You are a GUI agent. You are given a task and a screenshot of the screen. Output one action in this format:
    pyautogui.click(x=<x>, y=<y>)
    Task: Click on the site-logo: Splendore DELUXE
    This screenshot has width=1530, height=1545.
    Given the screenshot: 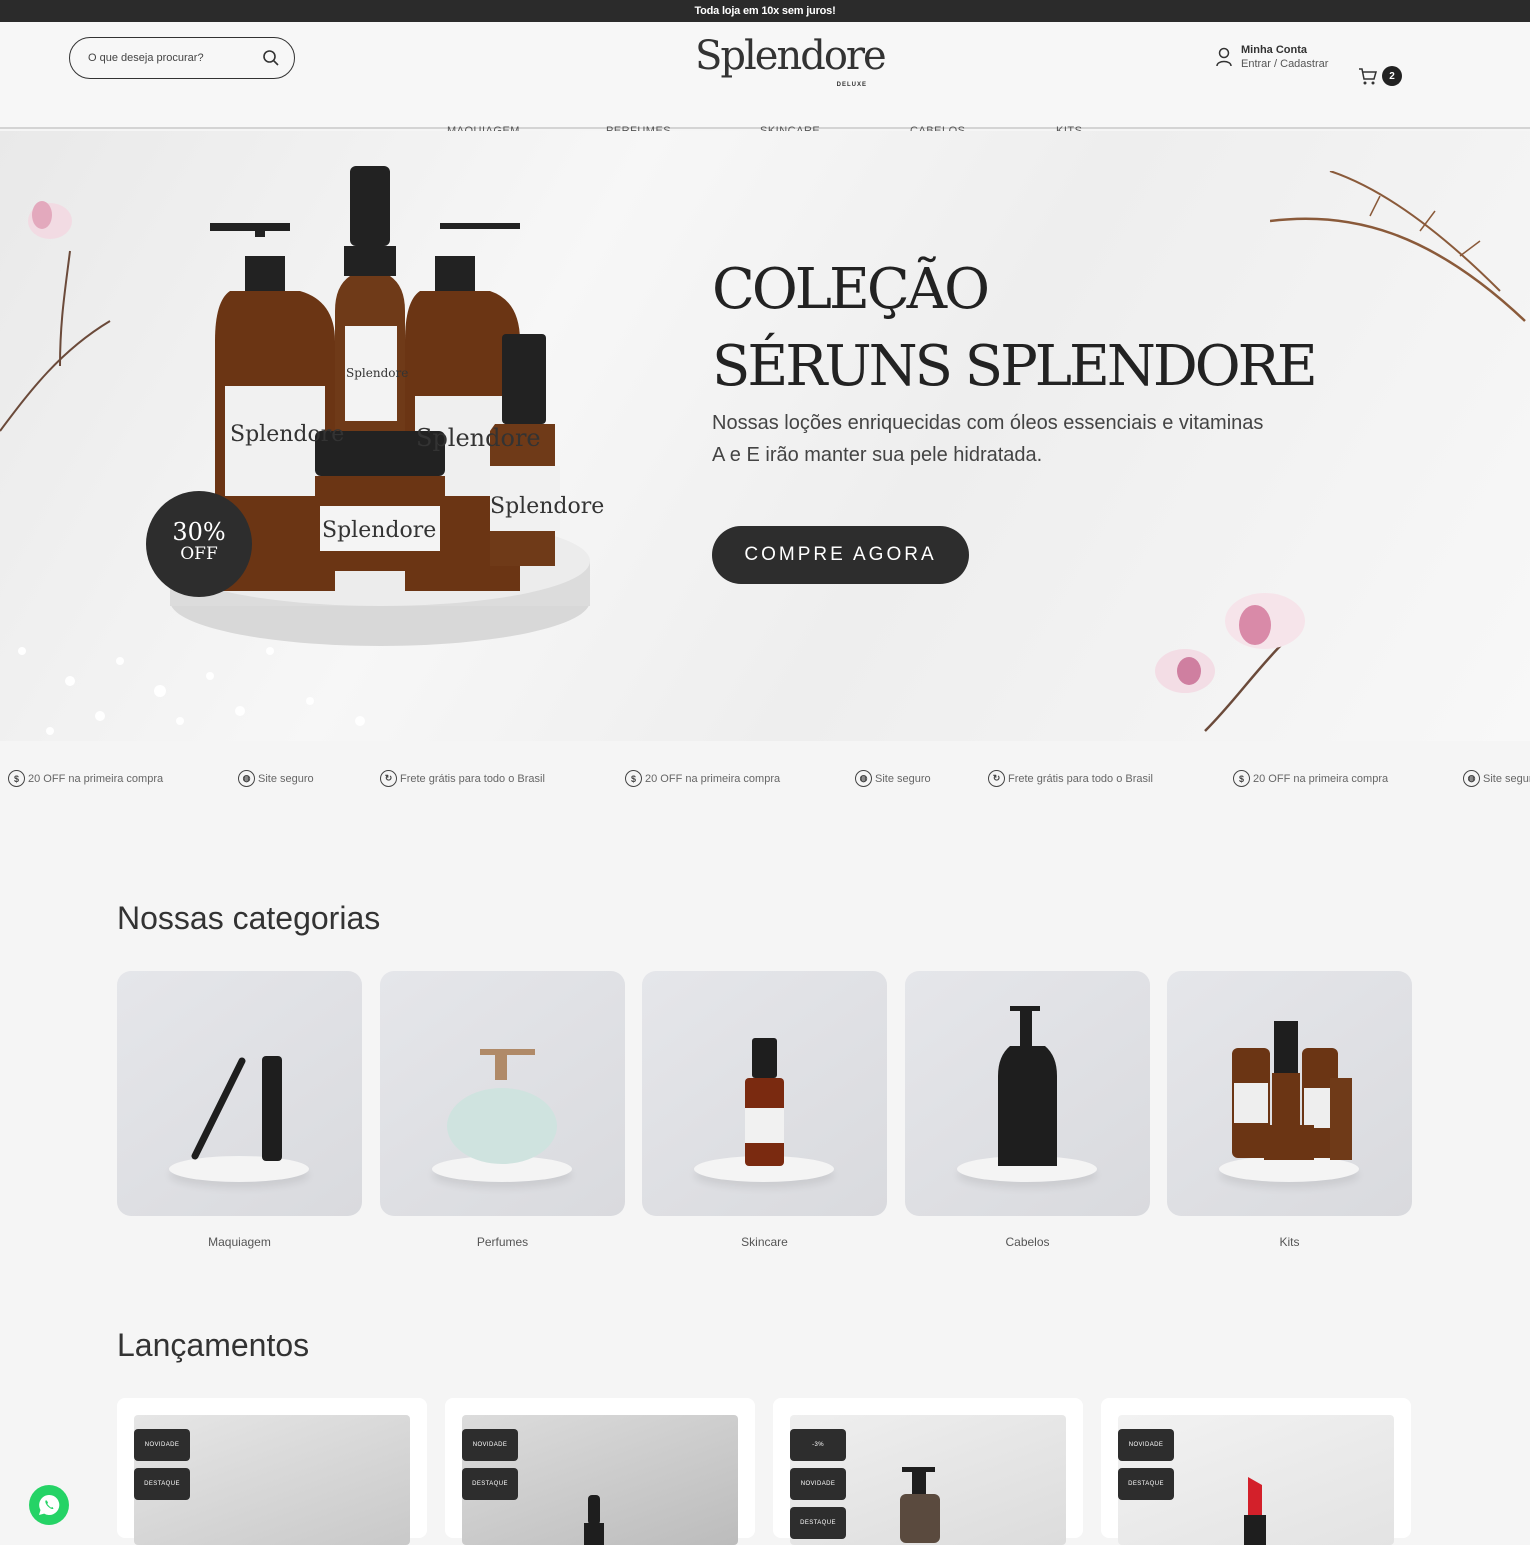 What is the action you would take?
    pyautogui.click(x=791, y=63)
    